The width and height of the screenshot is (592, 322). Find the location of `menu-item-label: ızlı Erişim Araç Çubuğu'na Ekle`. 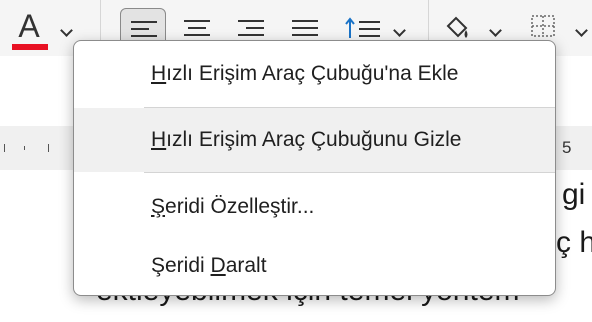

menu-item-label: ızlı Erişim Araç Çubuğu'na Ekle is located at coordinates (312, 73).